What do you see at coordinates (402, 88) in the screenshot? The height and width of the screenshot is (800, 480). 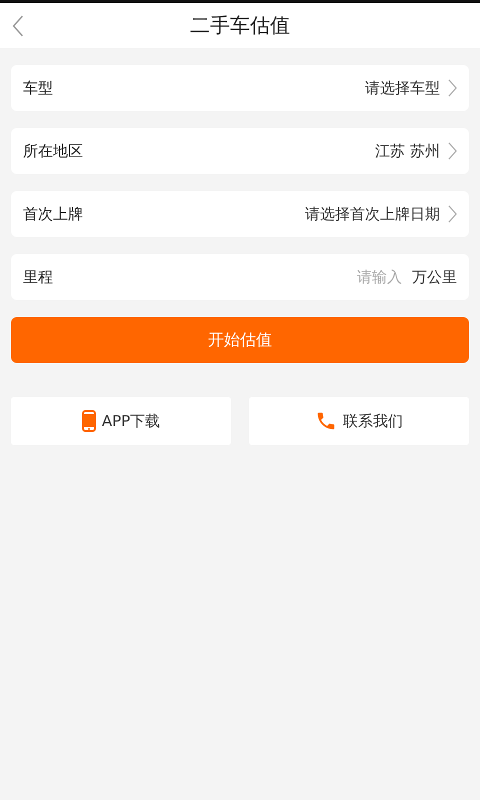 I see `field-value: 请选择车型` at bounding box center [402, 88].